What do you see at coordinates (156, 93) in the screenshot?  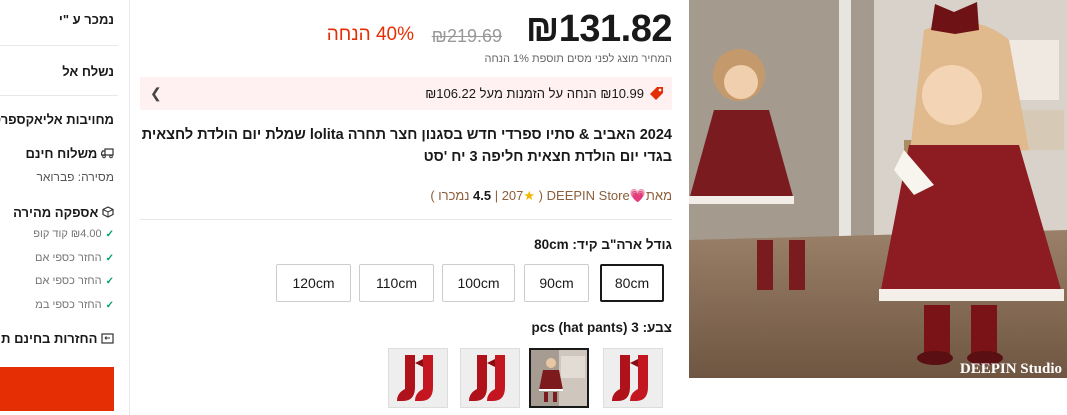 I see `chevron-left-icon: ❮` at bounding box center [156, 93].